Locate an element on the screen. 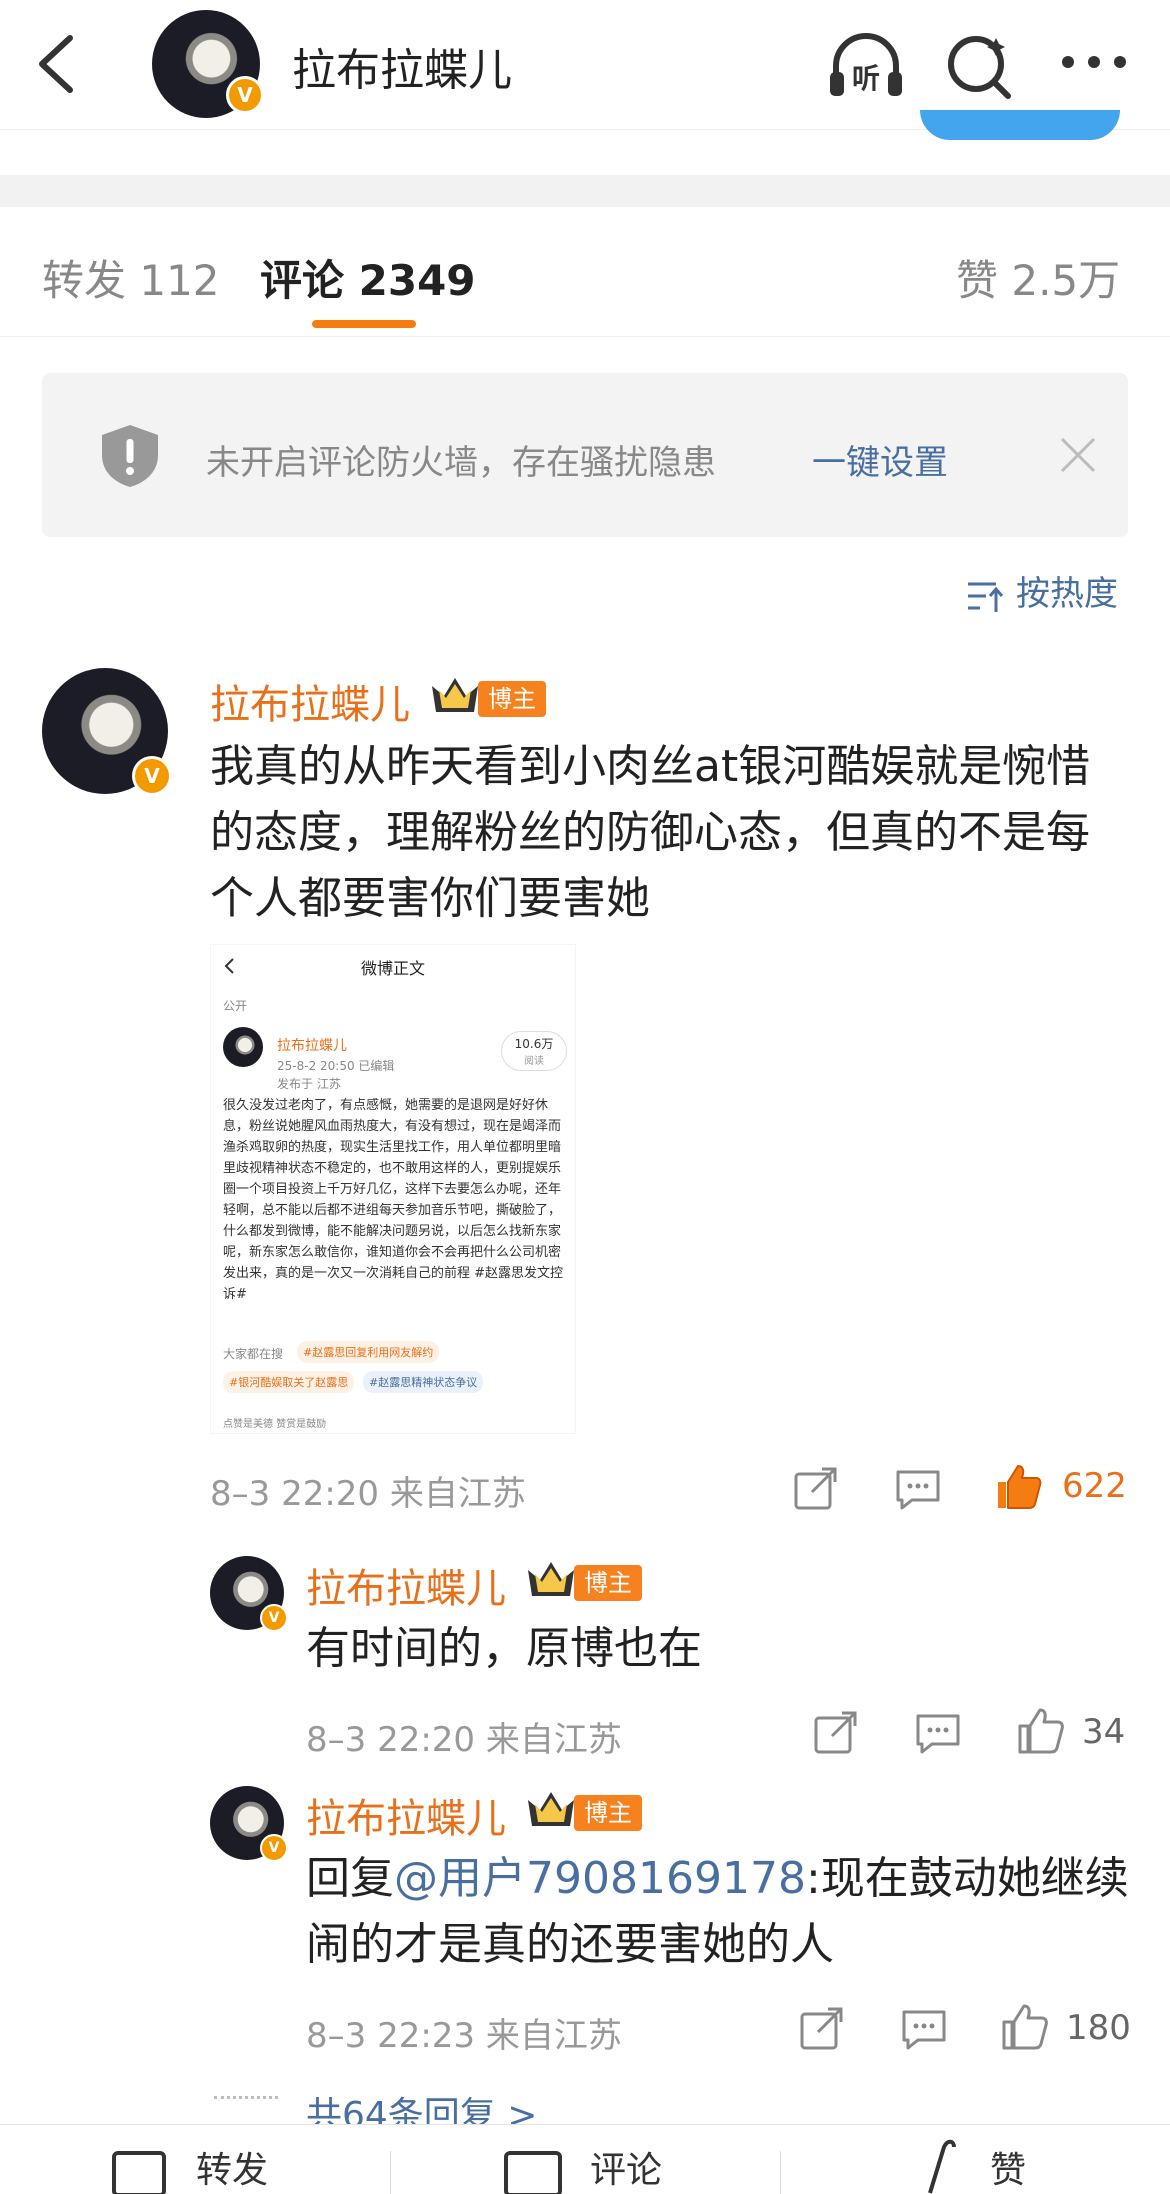 This screenshot has width=1170, height=2194. comment-author: 拉布拉蝶儿 is located at coordinates (310, 701).